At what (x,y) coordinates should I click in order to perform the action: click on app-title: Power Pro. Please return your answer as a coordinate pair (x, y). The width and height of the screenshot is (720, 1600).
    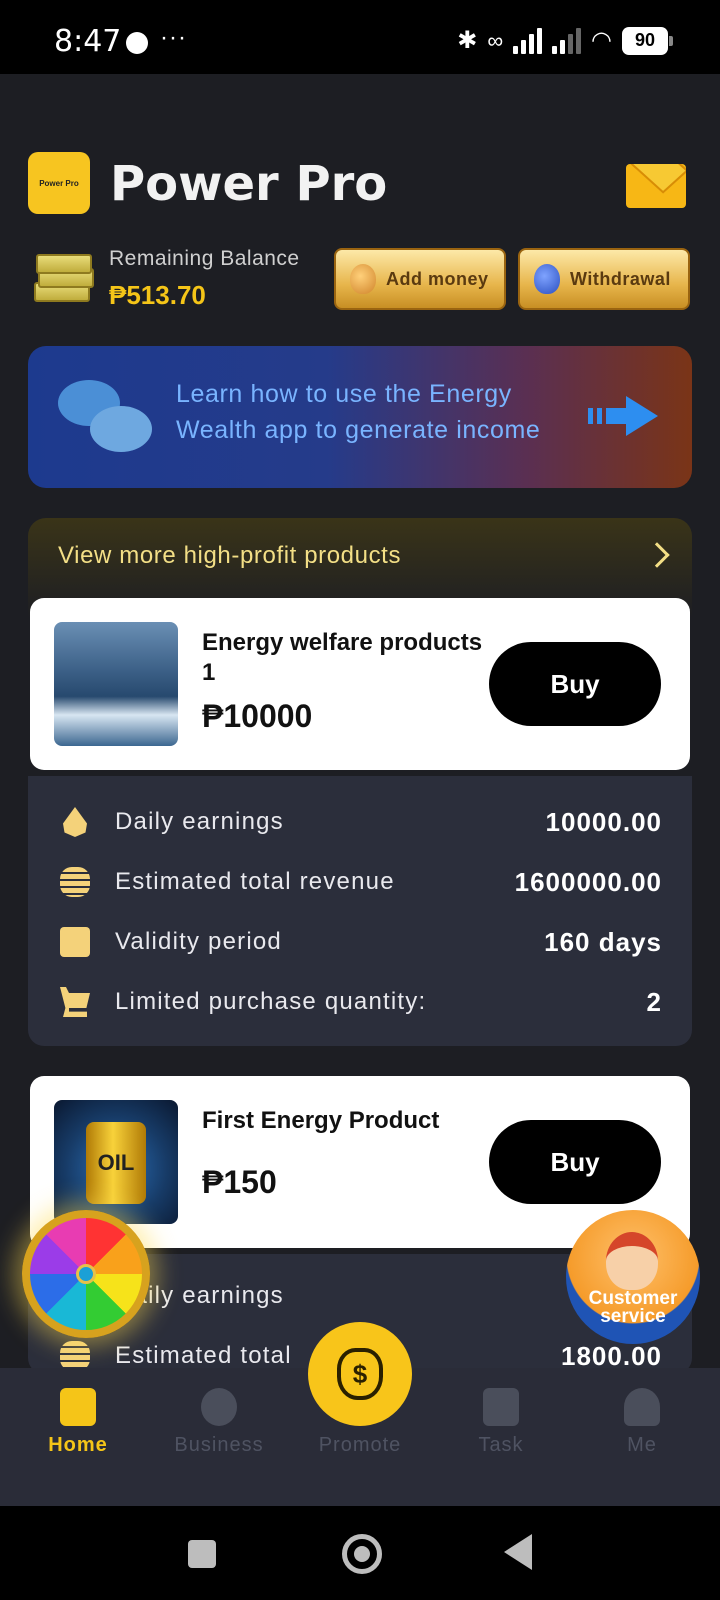
    Looking at the image, I should click on (249, 184).